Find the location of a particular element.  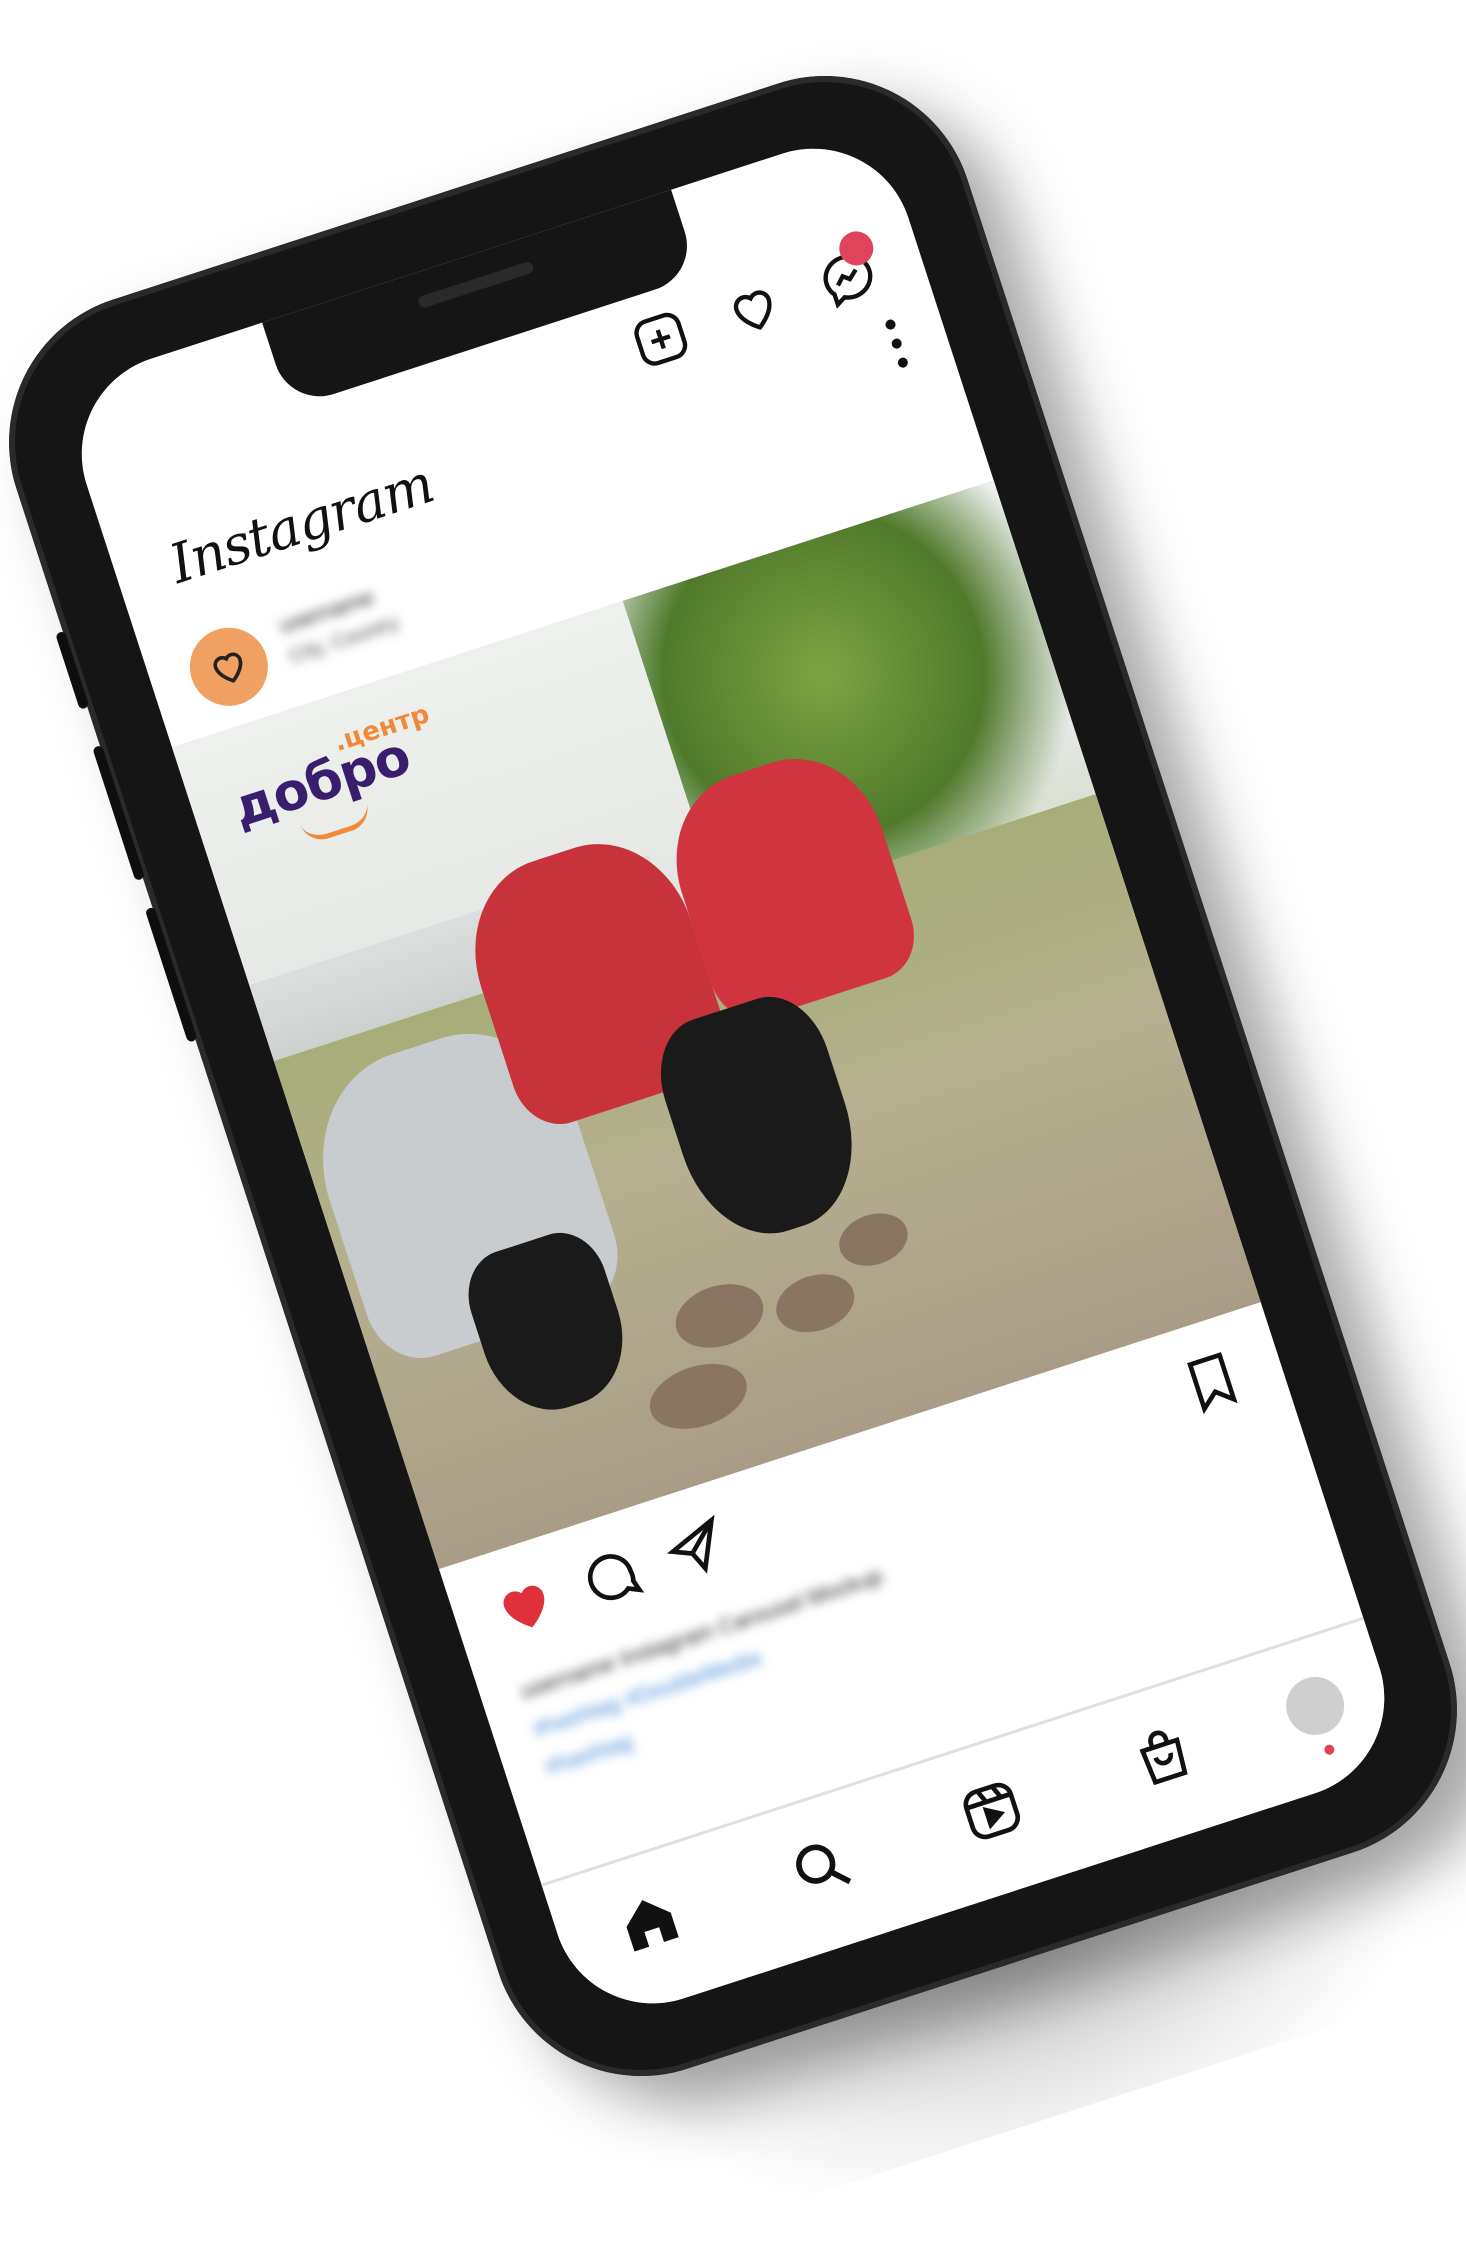

share-button is located at coordinates (696, 1549).